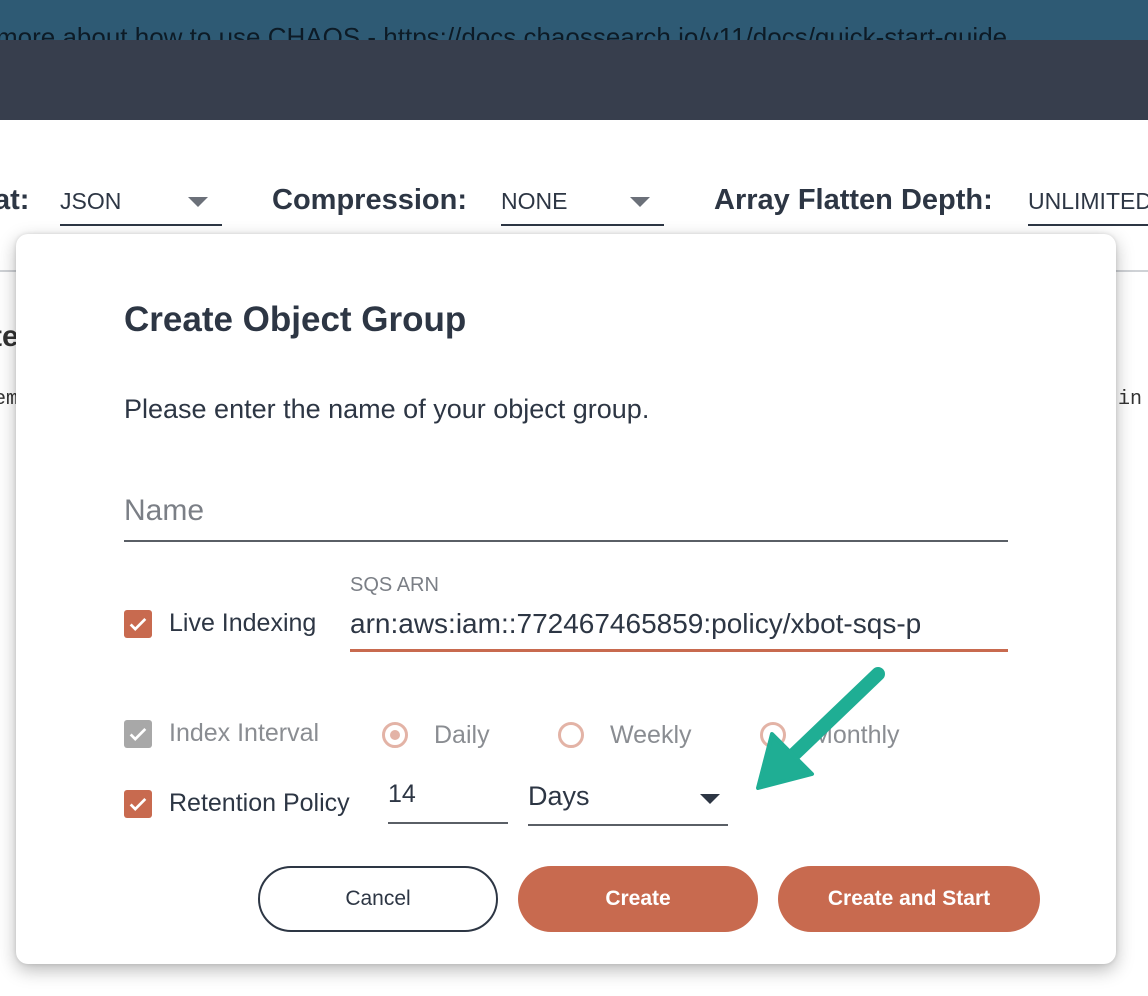 The width and height of the screenshot is (1148, 996). What do you see at coordinates (566, 511) in the screenshot?
I see `name-input` at bounding box center [566, 511].